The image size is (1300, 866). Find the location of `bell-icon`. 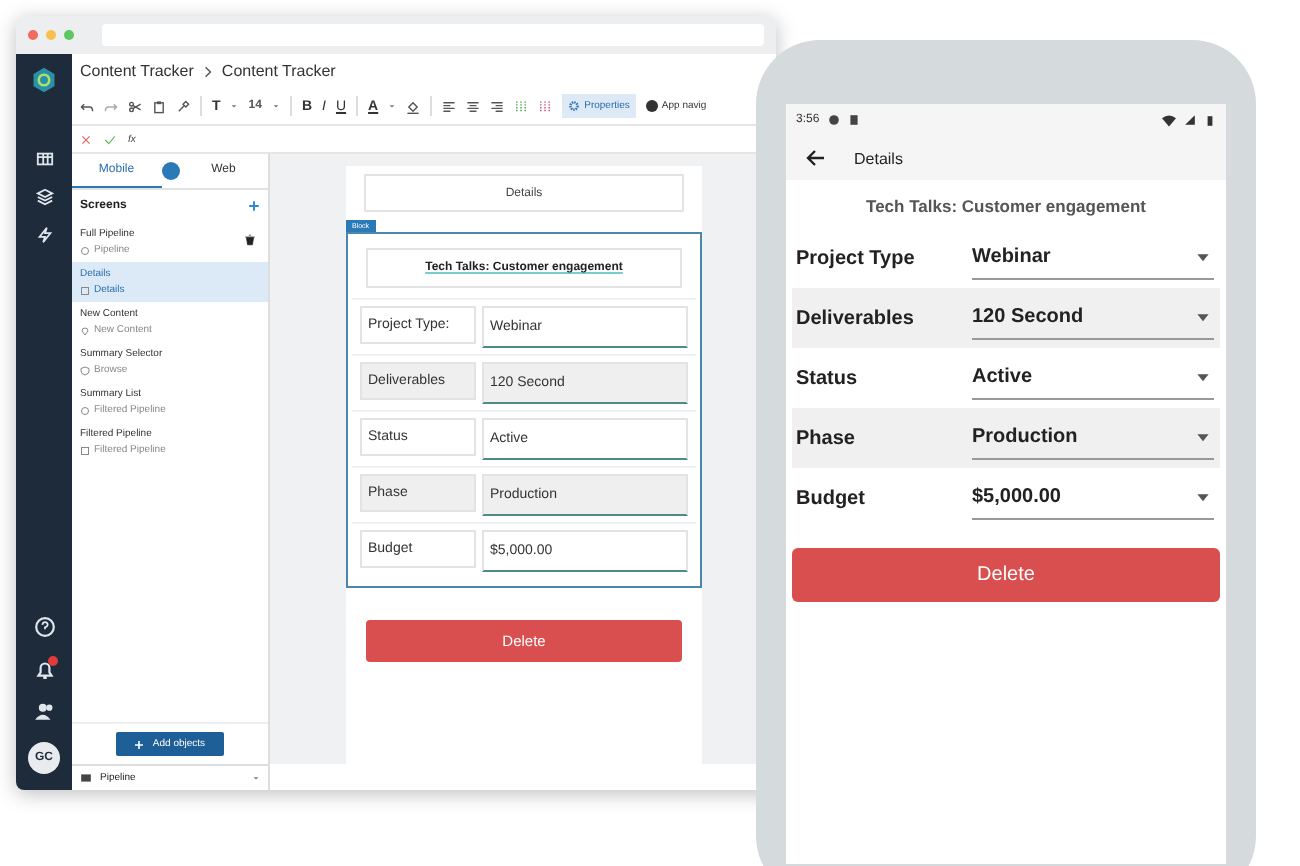

bell-icon is located at coordinates (44, 669).